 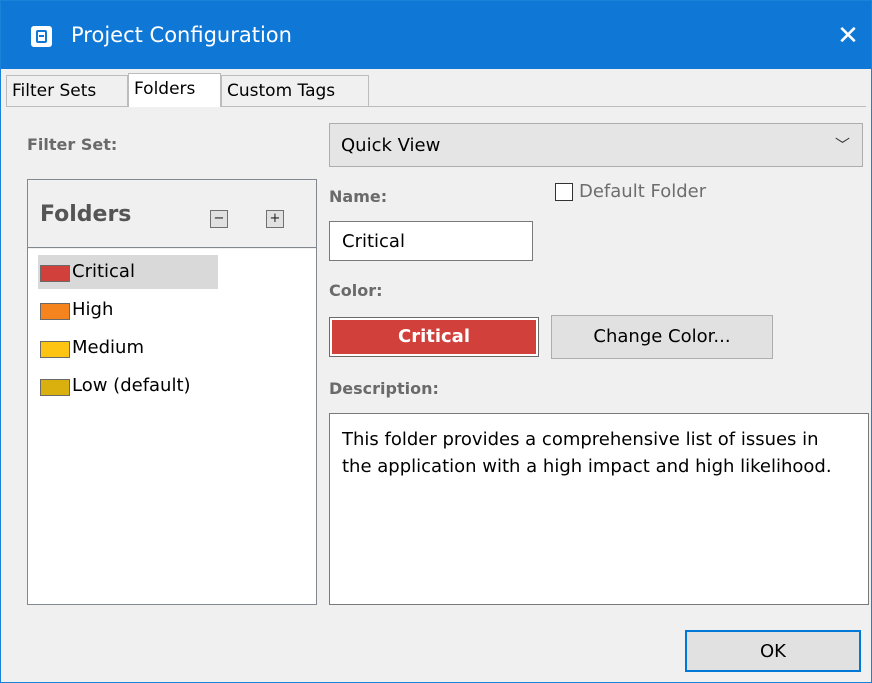 What do you see at coordinates (436, 90) in the screenshot?
I see `tab-strip: Filter Sets Folders Custom Tags` at bounding box center [436, 90].